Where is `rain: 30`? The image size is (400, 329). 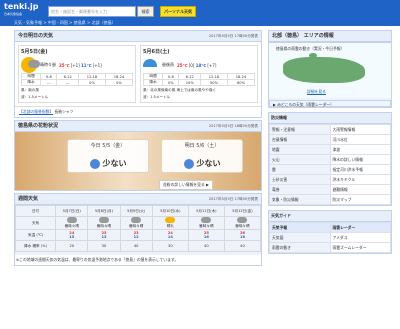
rain: 30 is located at coordinates (104, 246).